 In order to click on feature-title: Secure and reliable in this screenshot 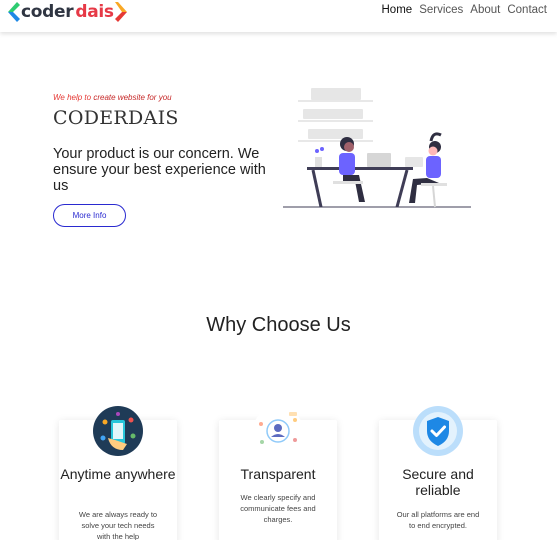, I will do `click(438, 482)`.